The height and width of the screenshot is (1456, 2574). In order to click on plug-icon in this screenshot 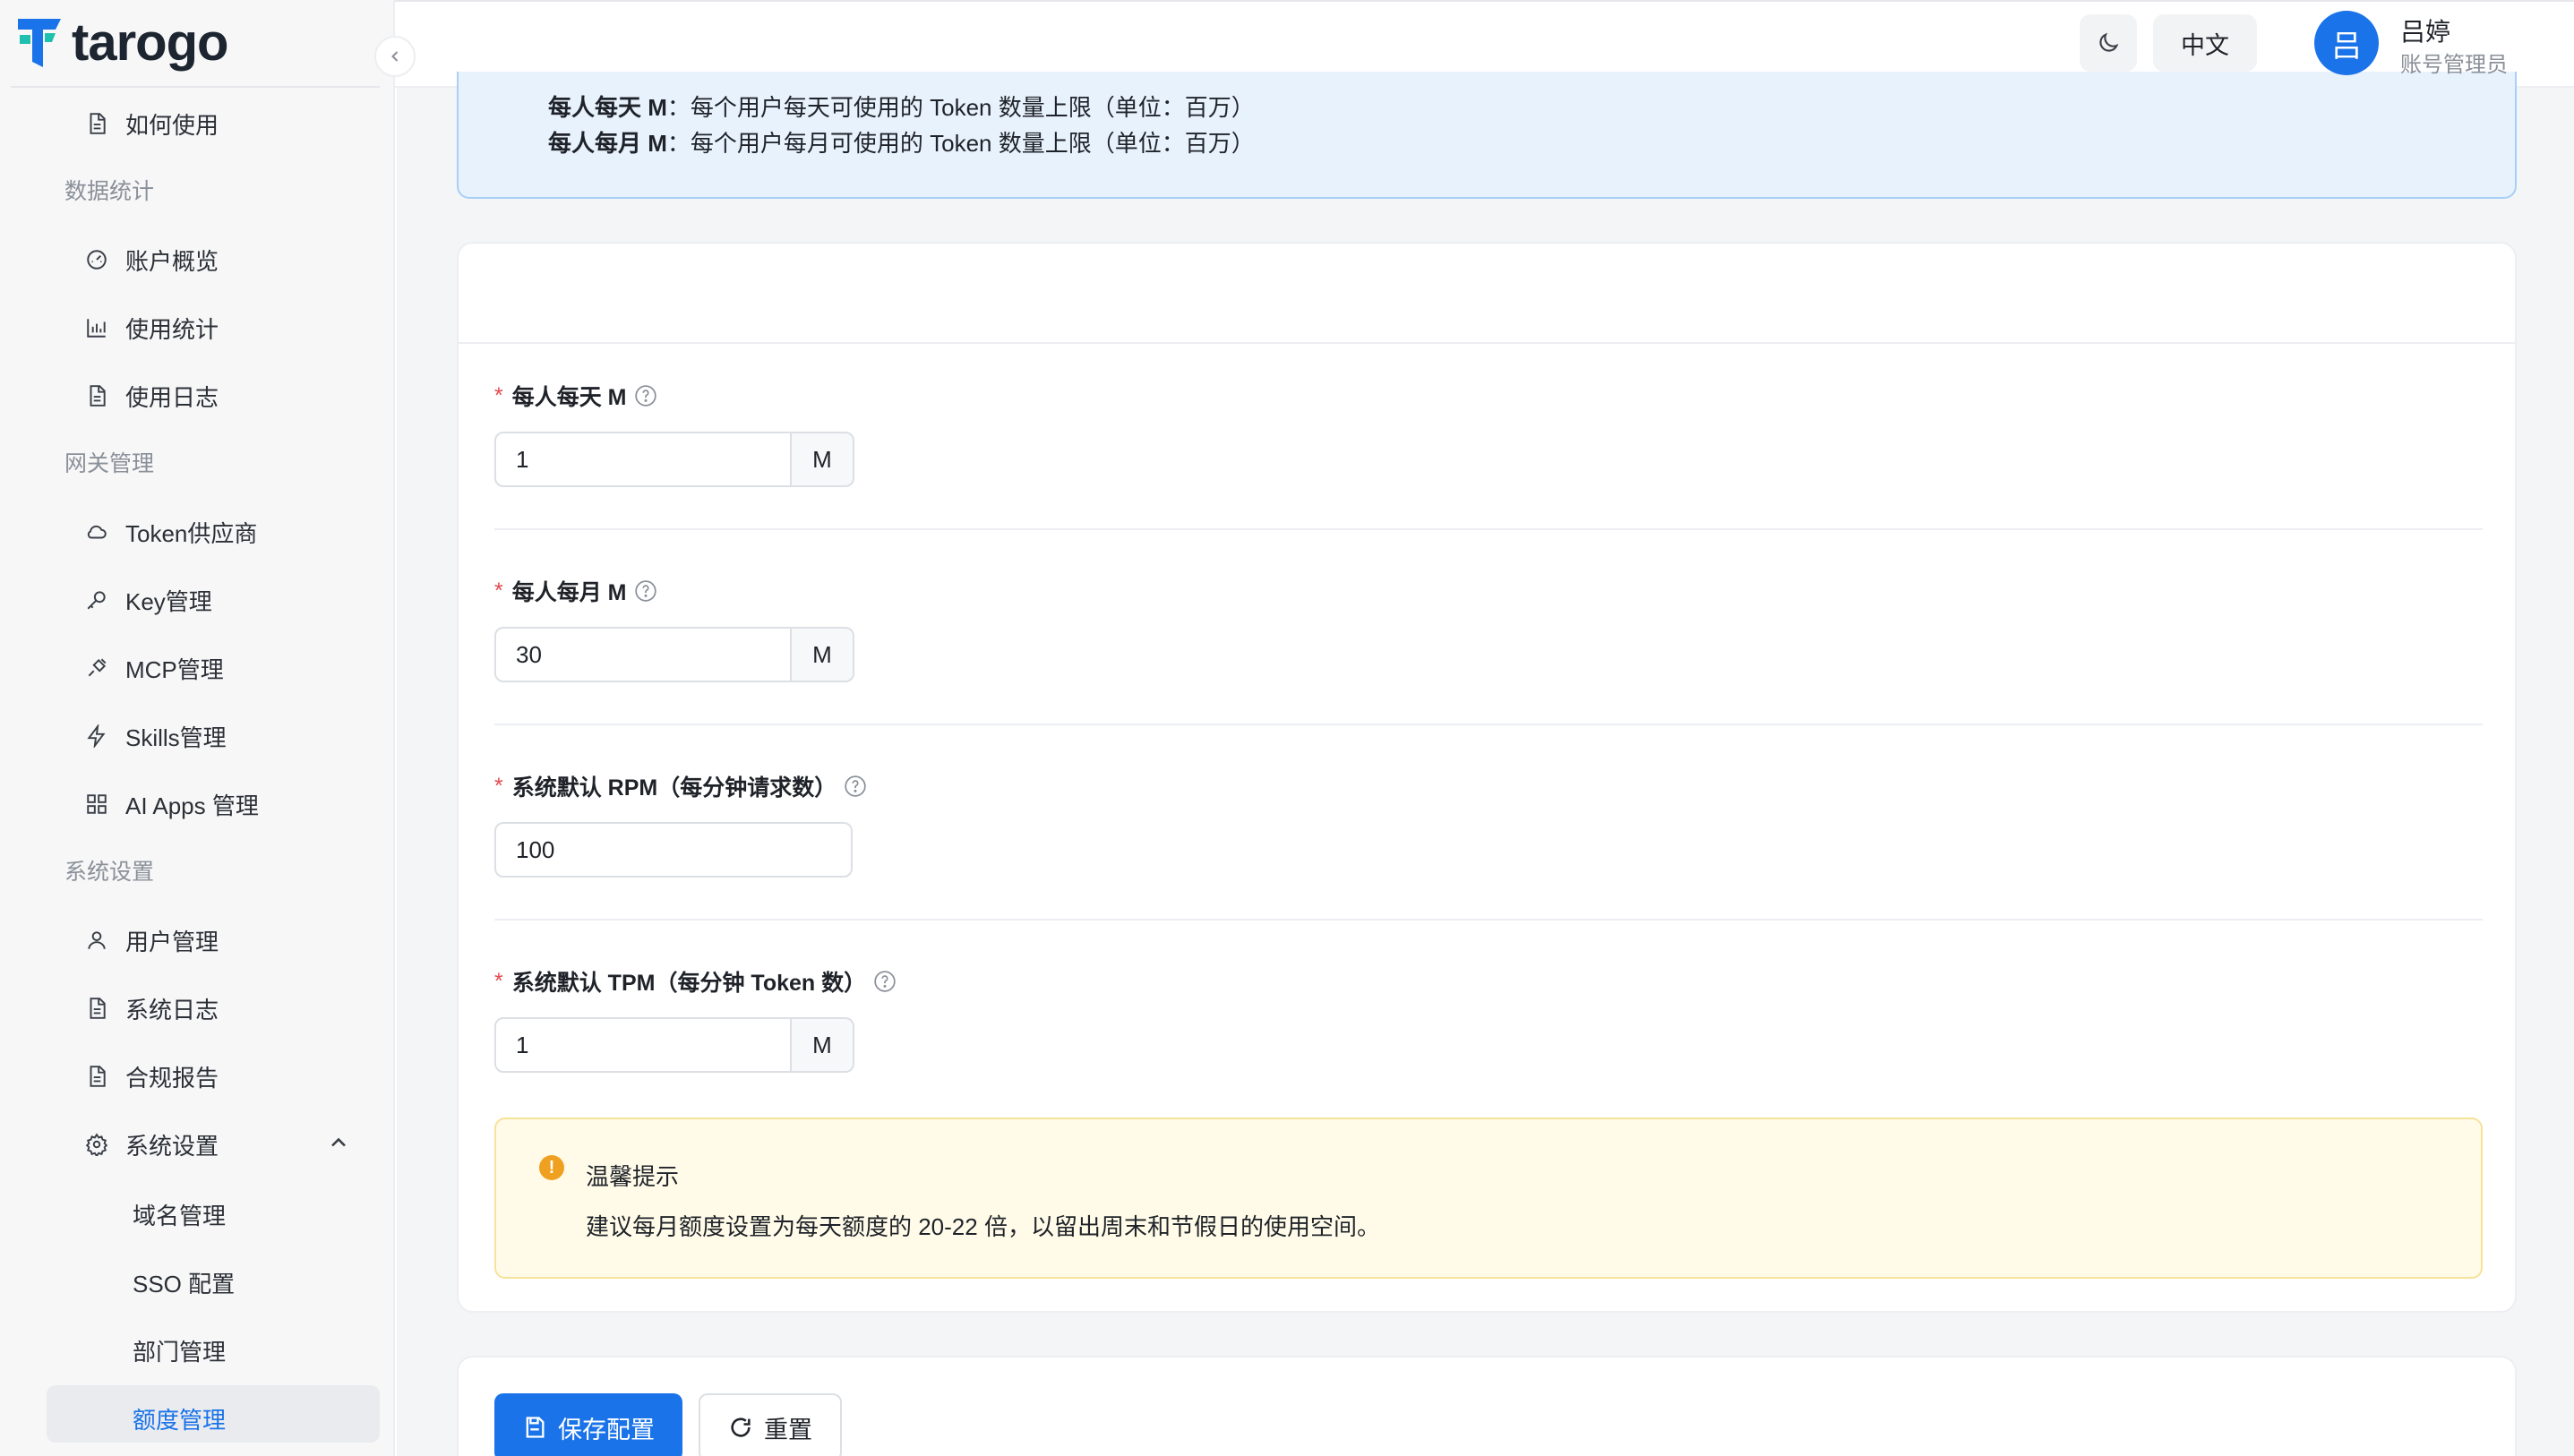, I will do `click(96, 668)`.